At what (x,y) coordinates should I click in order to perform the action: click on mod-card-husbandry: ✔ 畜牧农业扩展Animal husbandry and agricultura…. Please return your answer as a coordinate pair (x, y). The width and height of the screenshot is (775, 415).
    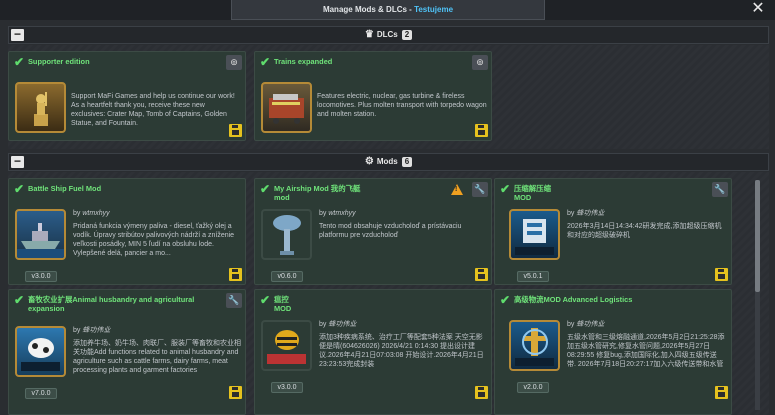
    Looking at the image, I should click on (127, 352).